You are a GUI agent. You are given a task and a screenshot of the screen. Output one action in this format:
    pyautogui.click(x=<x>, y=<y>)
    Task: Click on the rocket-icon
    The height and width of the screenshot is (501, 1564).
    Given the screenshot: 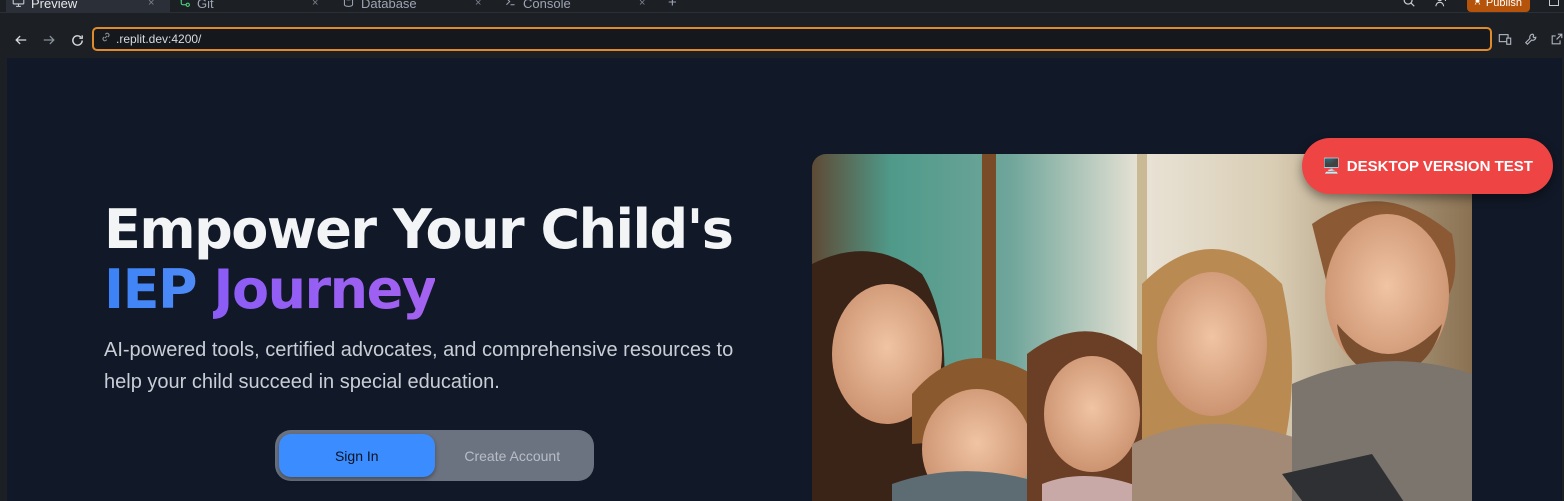 What is the action you would take?
    pyautogui.click(x=1477, y=4)
    